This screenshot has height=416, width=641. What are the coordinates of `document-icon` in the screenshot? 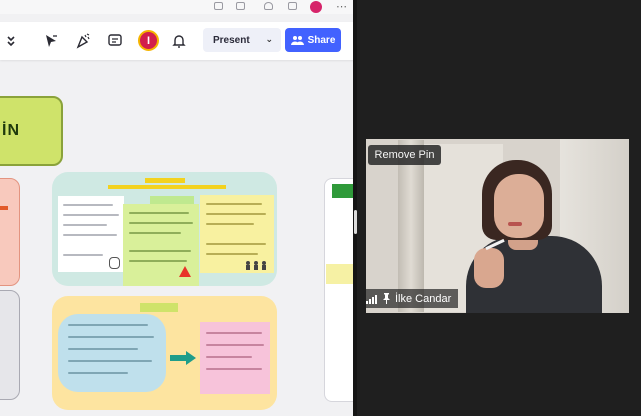 It's located at (240, 6).